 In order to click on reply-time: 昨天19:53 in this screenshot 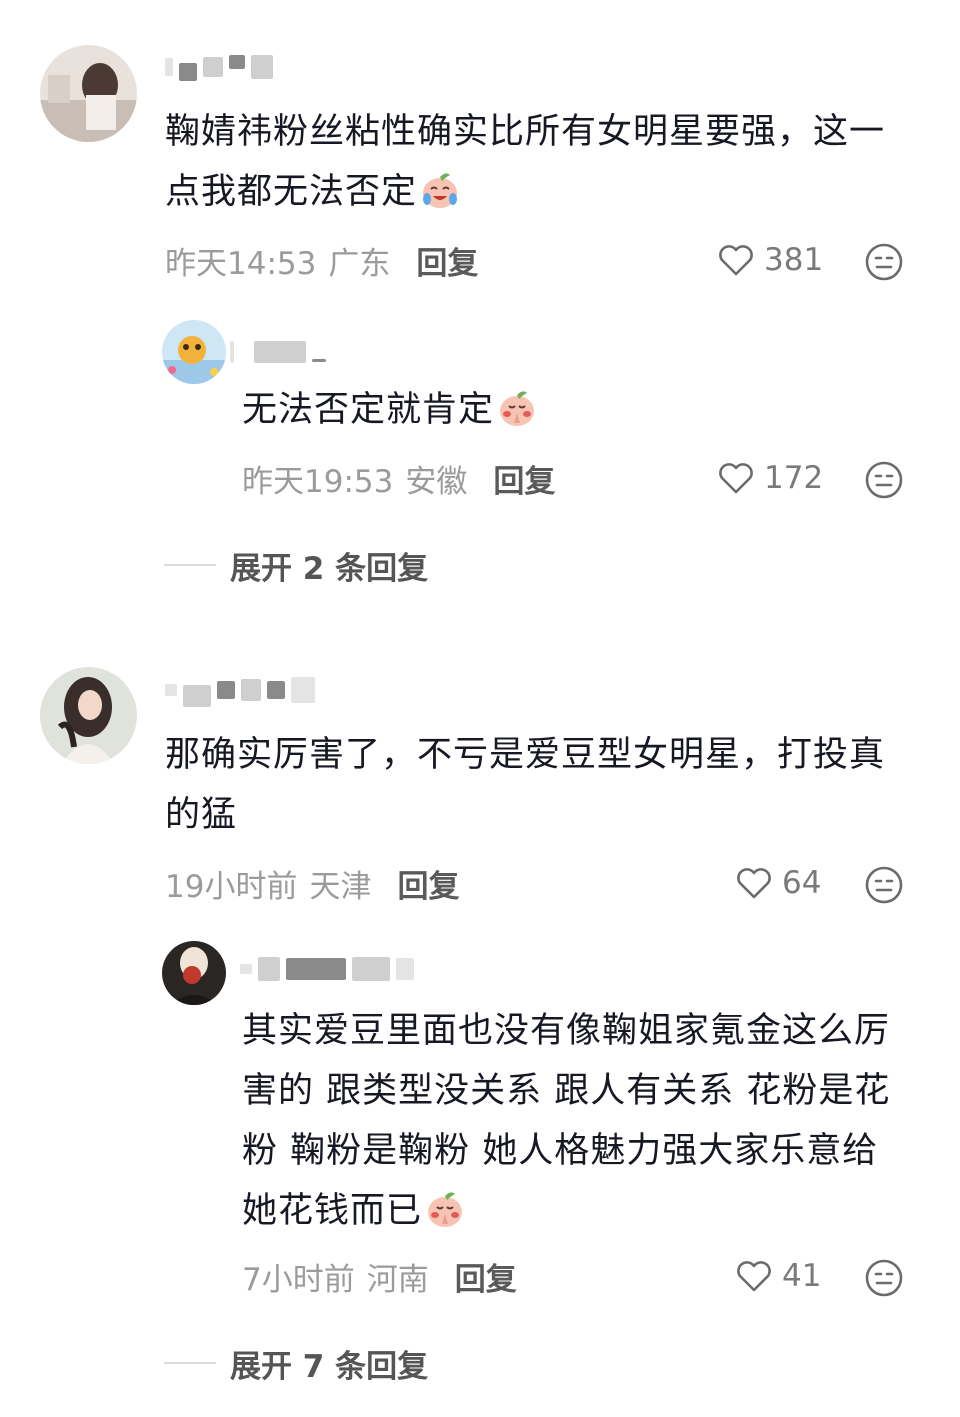, I will do `click(318, 481)`.